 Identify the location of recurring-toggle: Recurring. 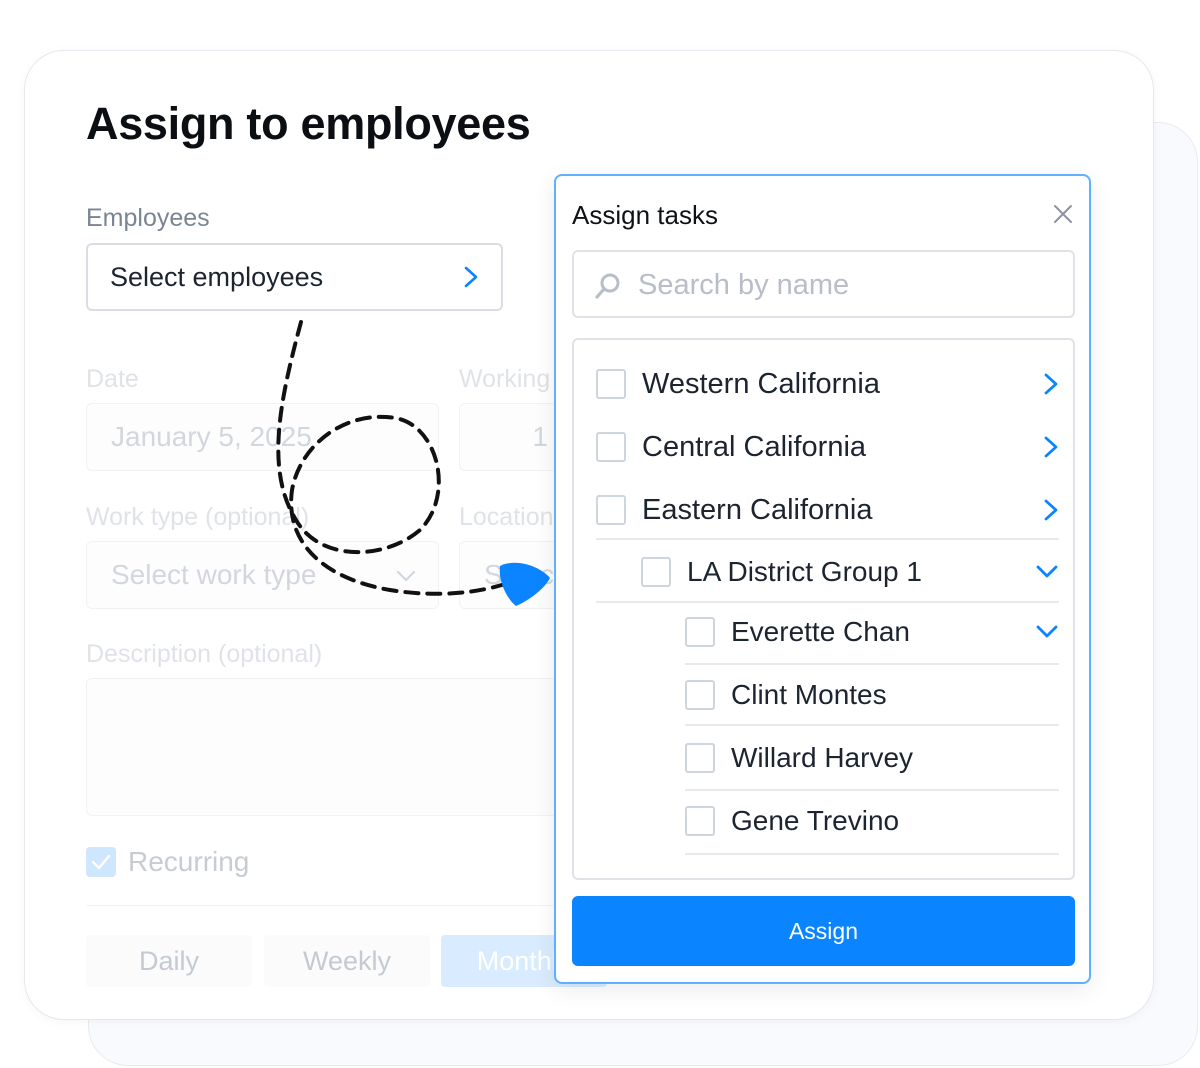
(167, 862).